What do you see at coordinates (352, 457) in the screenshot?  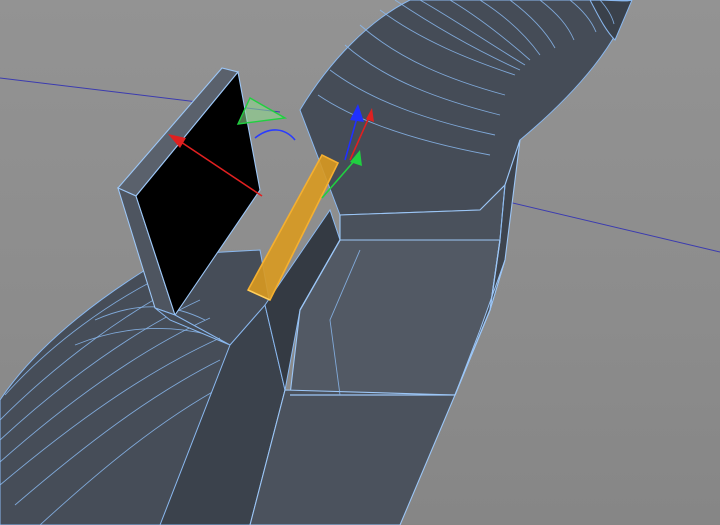 I see `mesh-right-block-lower` at bounding box center [352, 457].